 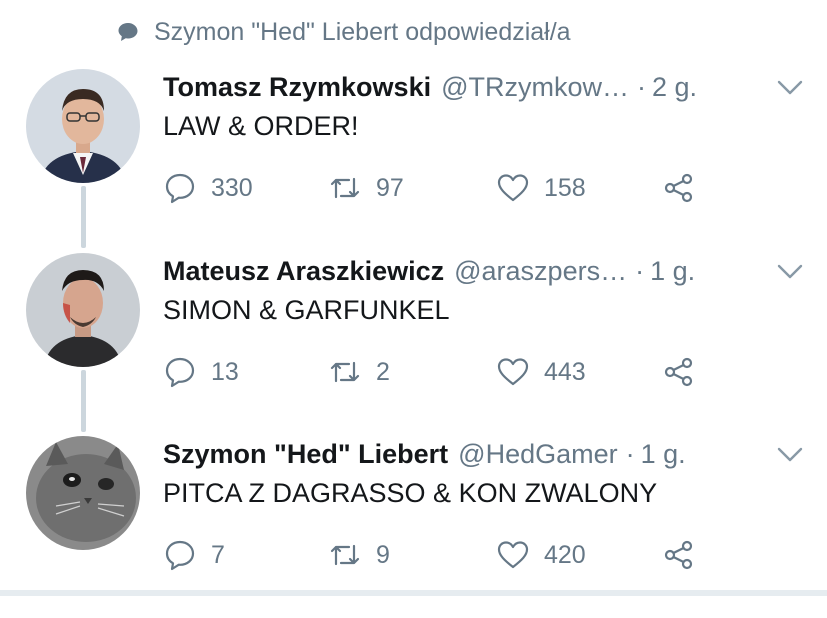 I want to click on reply-button: 7, so click(x=194, y=555).